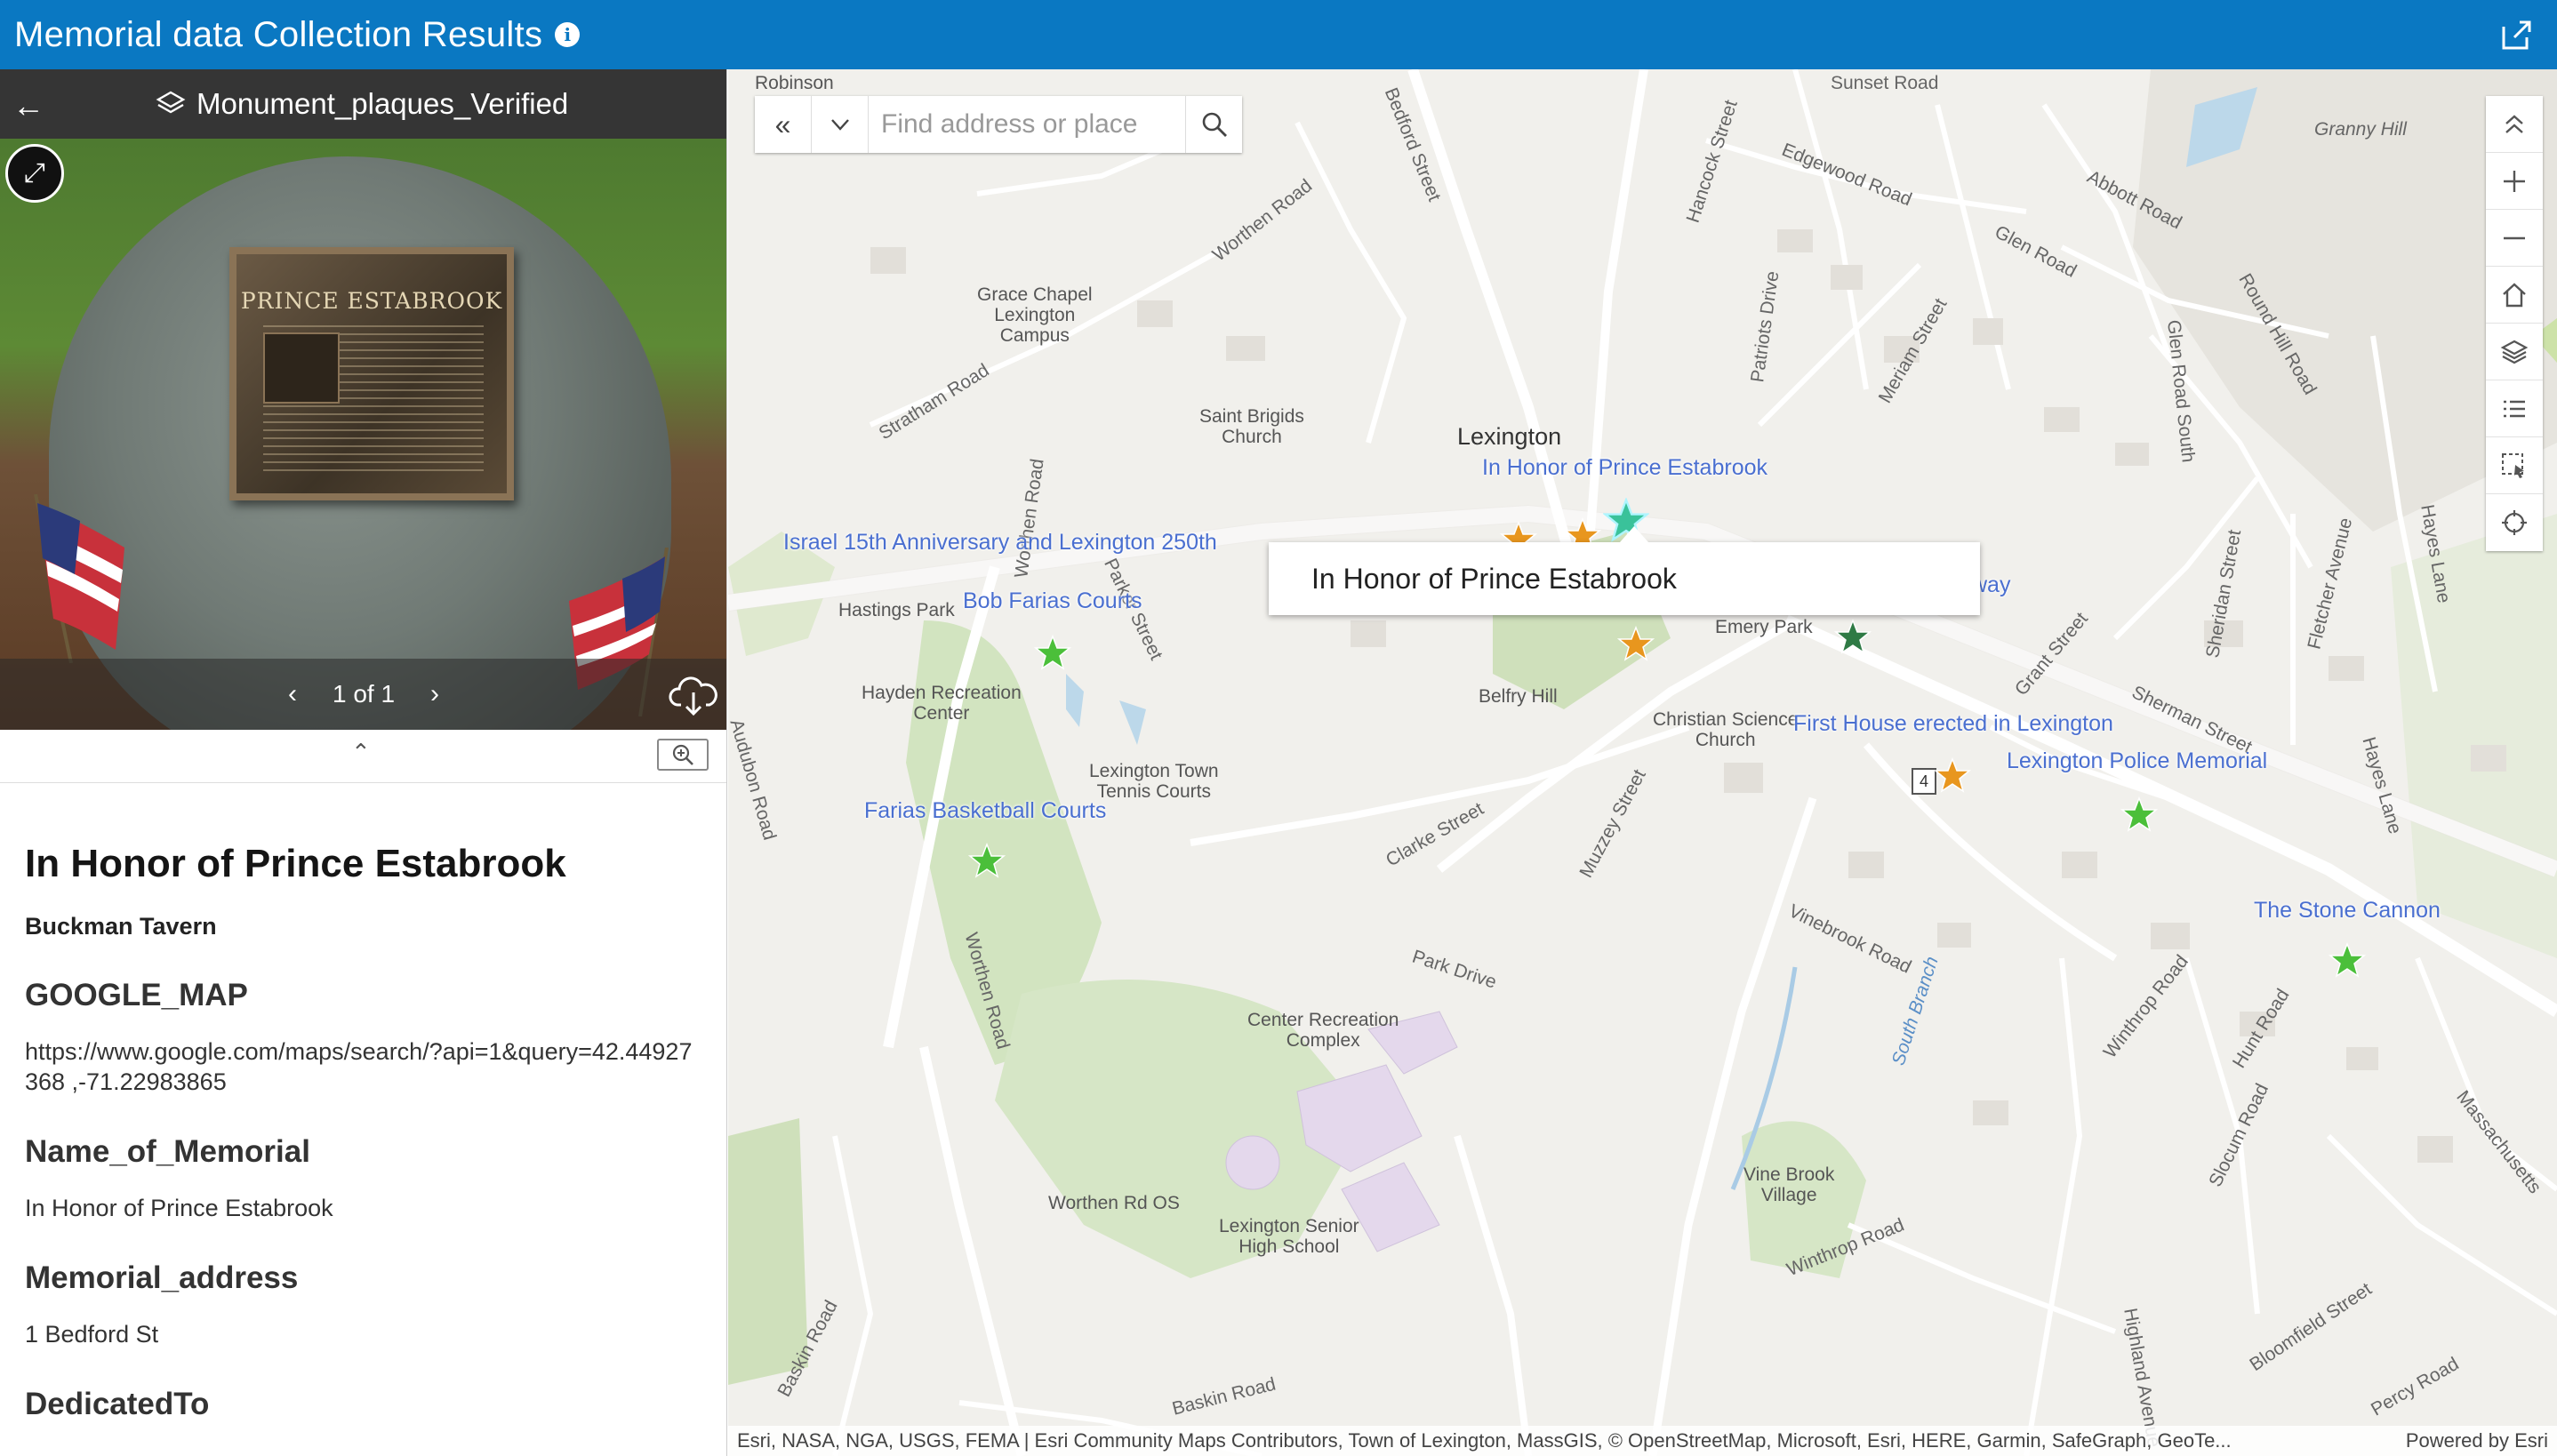 This screenshot has height=1456, width=2557. What do you see at coordinates (1494, 578) in the screenshot?
I see `popup-title: In Honor of Prince Estabrook` at bounding box center [1494, 578].